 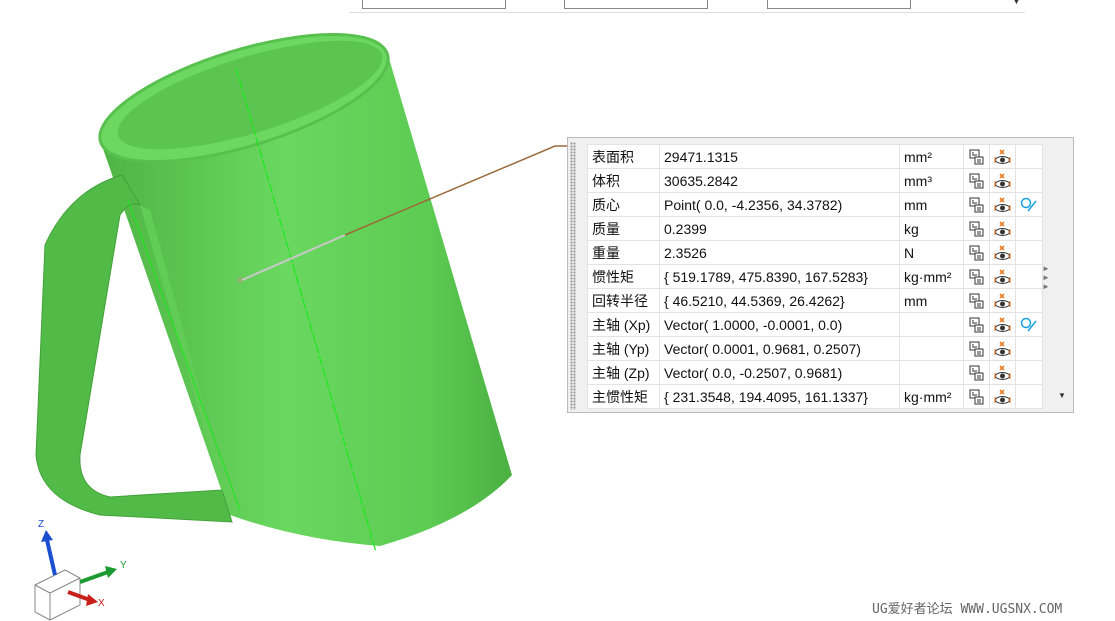 I want to click on property-unit: mm², so click(x=931, y=156).